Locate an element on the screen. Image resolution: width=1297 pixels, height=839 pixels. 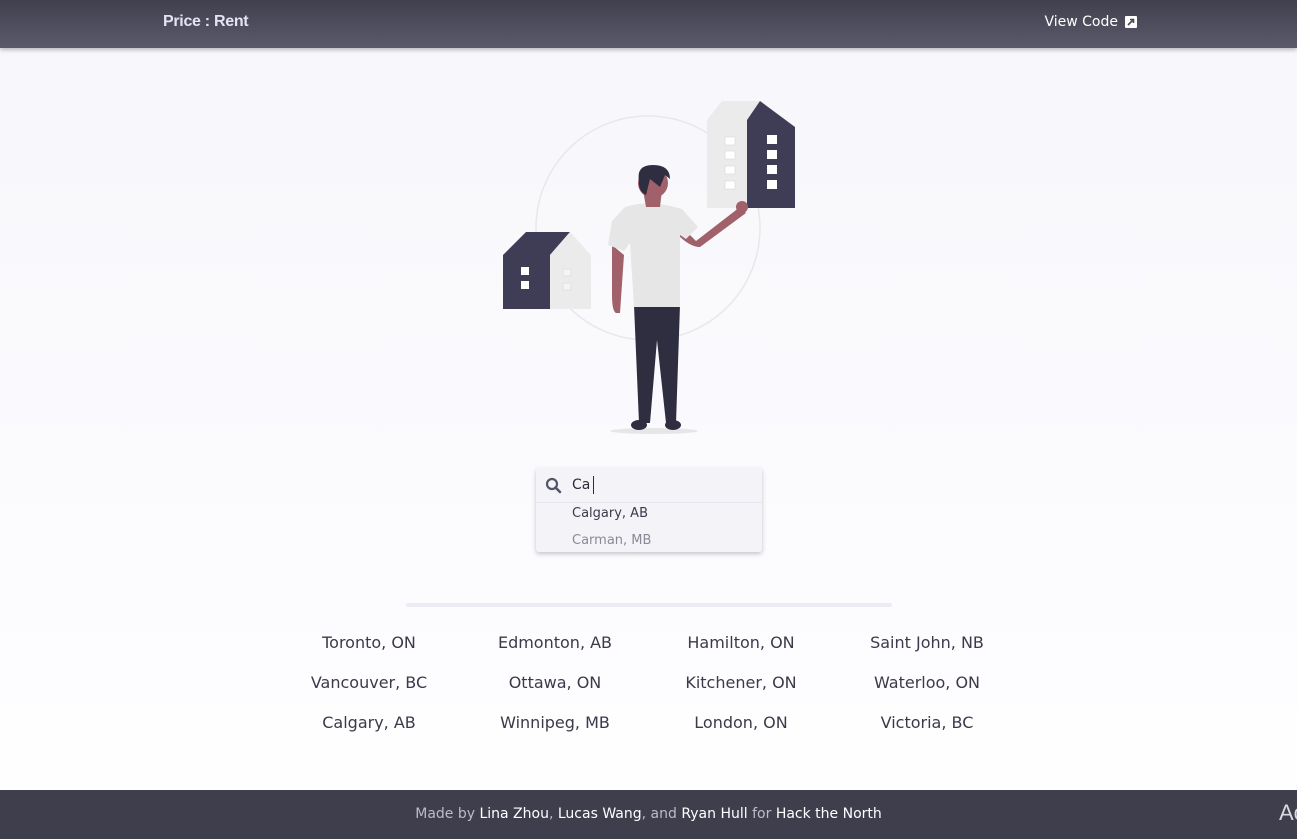
top-nav-bar: Price : Rent View Code is located at coordinates (648, 24).